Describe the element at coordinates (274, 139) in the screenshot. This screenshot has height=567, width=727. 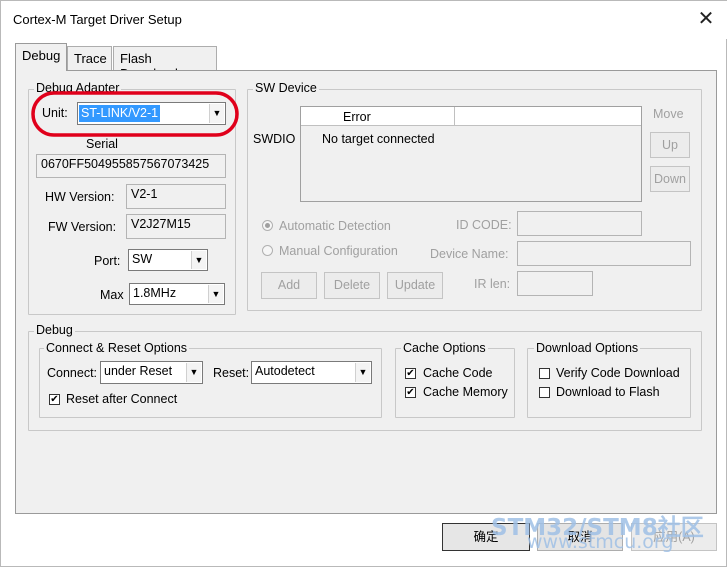
I see `swdio-label: SWDIO` at that location.